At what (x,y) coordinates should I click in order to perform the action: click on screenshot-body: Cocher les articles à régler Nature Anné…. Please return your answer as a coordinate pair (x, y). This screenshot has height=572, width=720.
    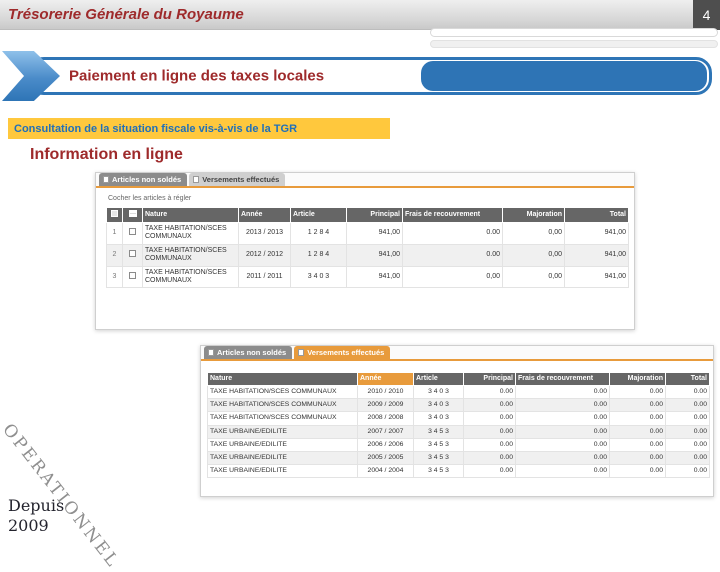
    Looking at the image, I should click on (367, 241).